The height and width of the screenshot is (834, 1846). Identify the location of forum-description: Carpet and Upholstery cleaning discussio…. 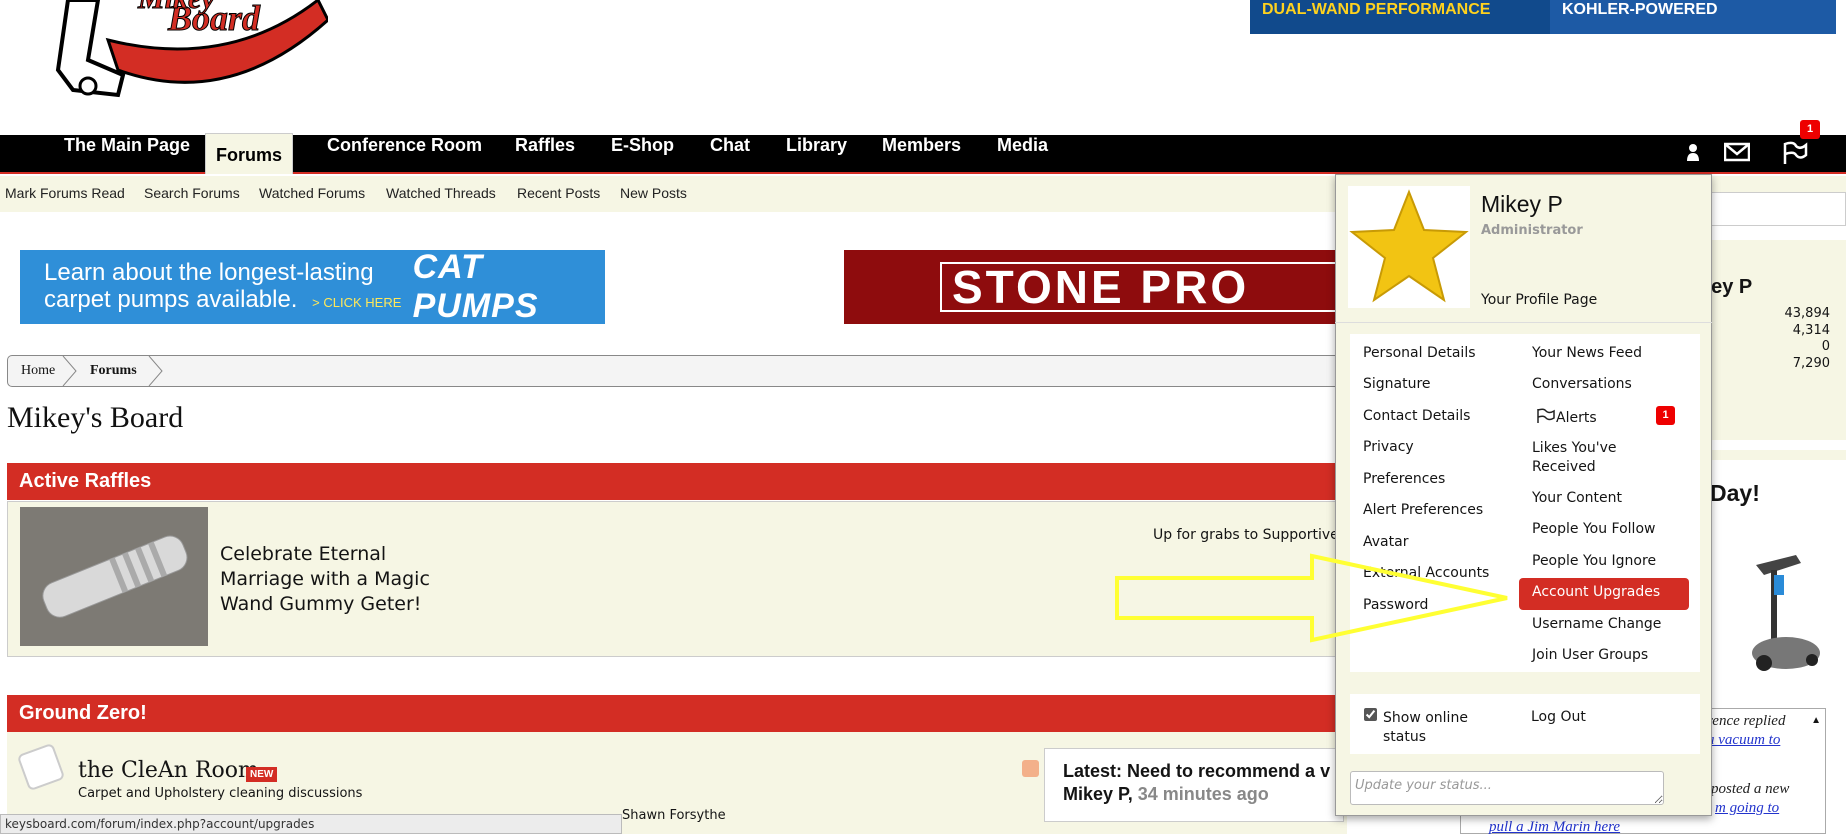
(220, 793).